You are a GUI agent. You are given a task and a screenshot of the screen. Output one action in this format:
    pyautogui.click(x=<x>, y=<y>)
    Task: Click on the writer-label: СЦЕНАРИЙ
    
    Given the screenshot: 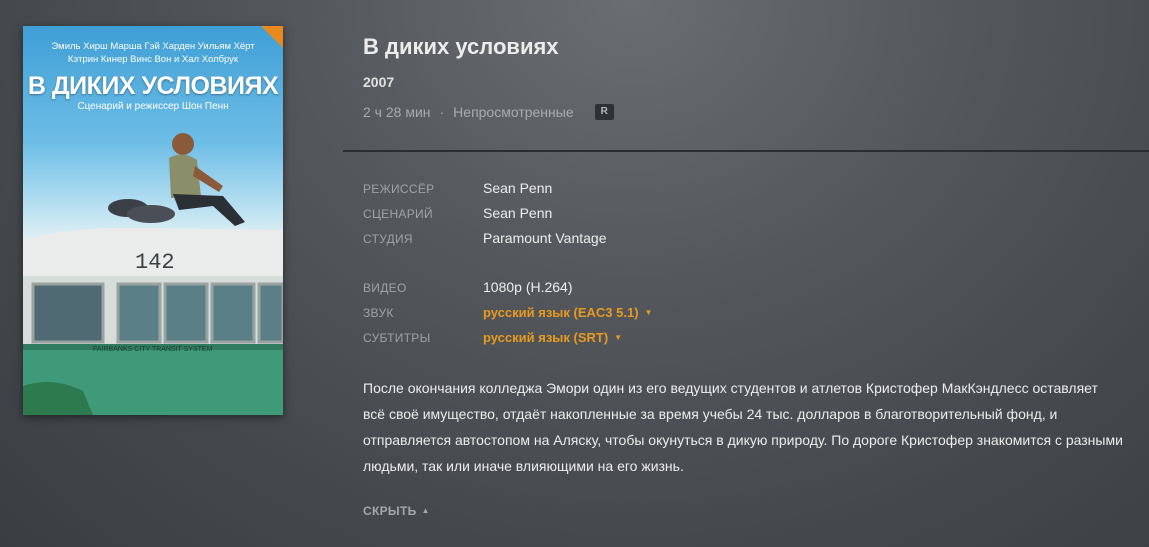 What is the action you would take?
    pyautogui.click(x=398, y=214)
    